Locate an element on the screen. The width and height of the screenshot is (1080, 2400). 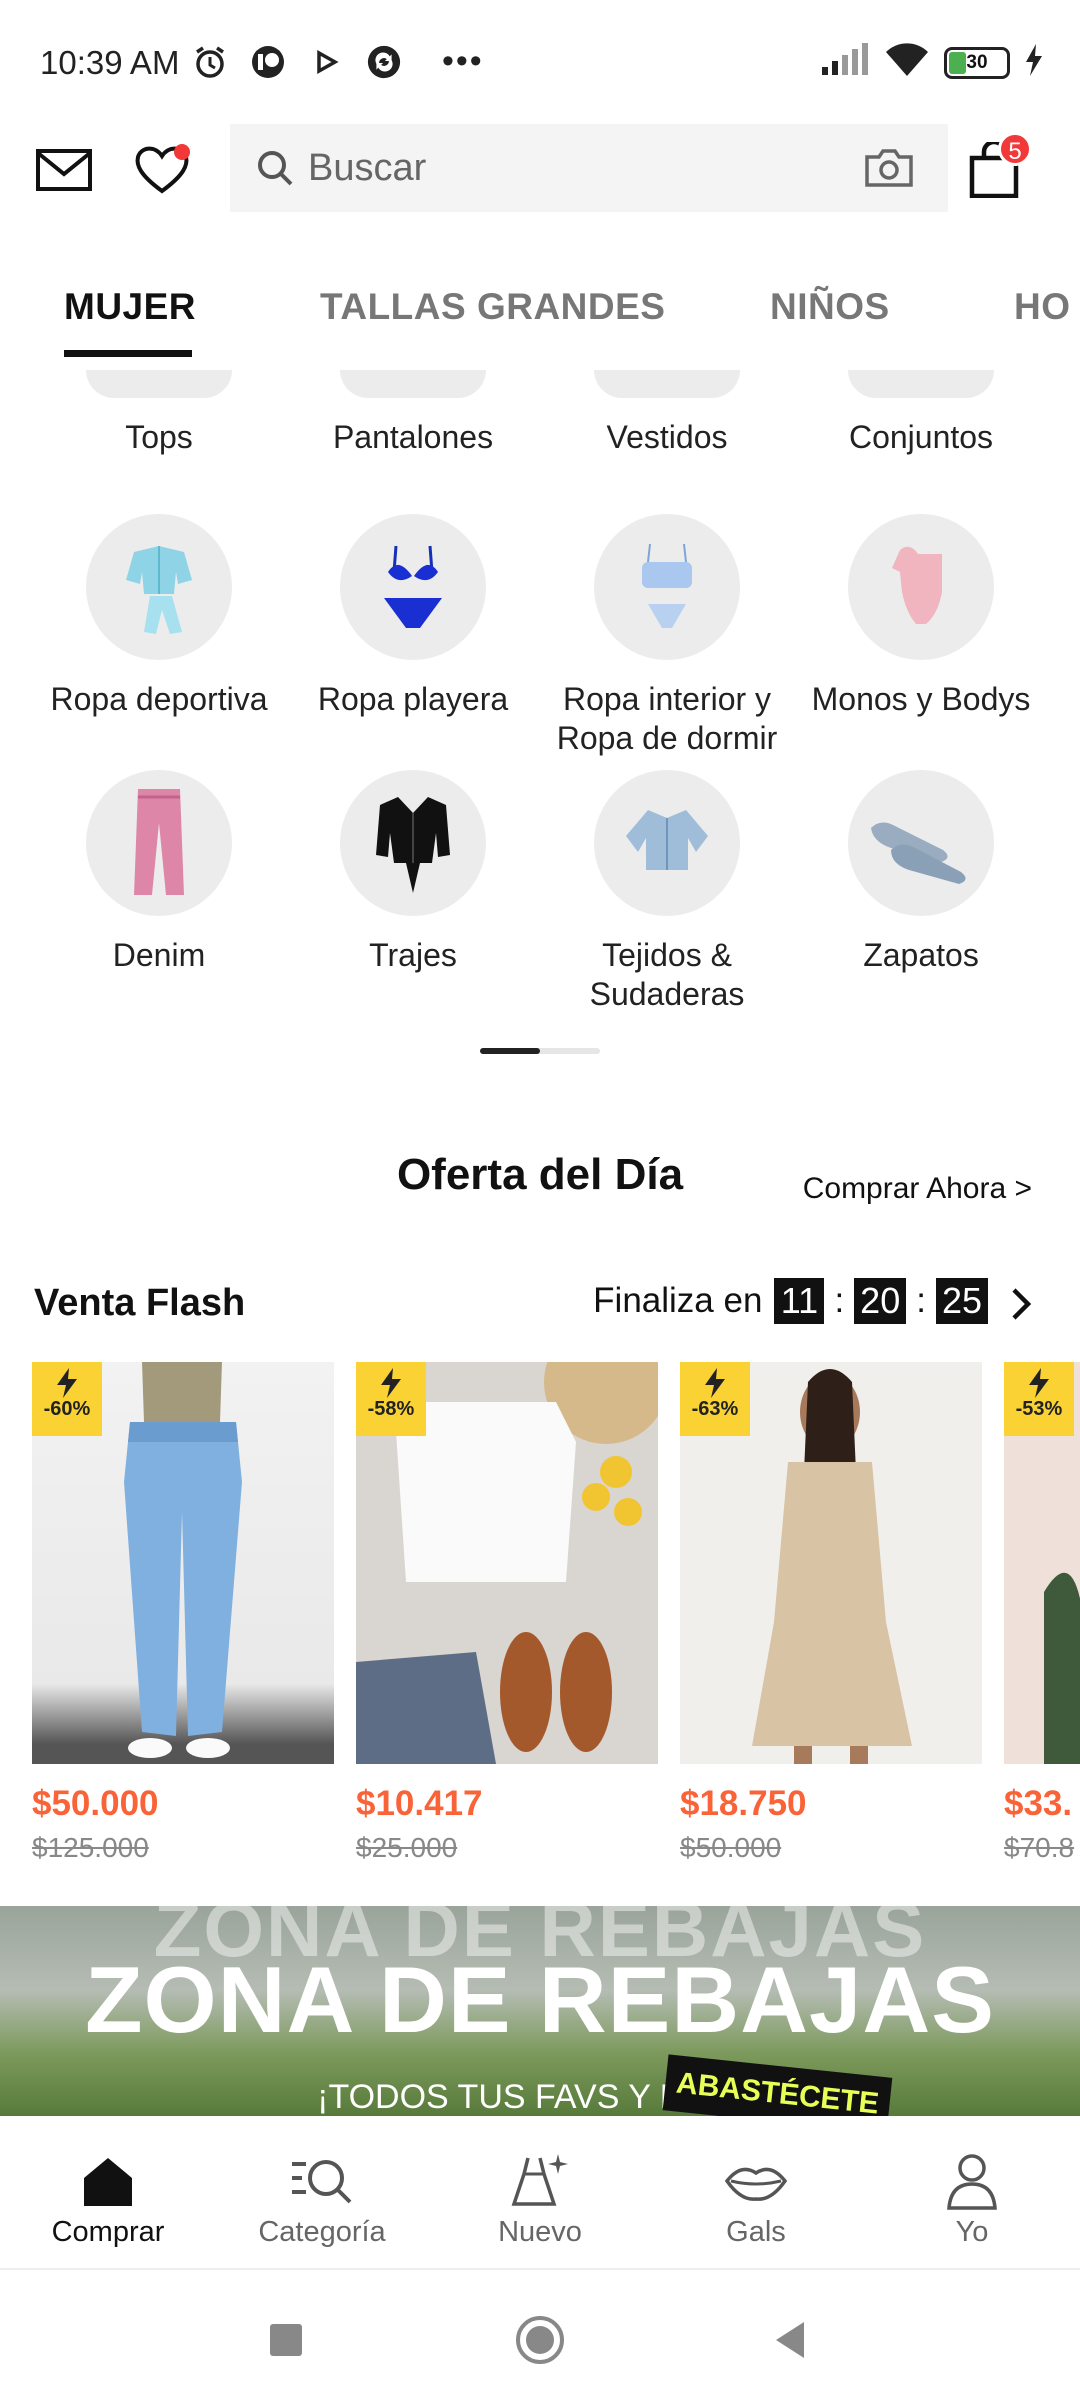
chevron-right-icon is located at coordinates (1021, 1306).